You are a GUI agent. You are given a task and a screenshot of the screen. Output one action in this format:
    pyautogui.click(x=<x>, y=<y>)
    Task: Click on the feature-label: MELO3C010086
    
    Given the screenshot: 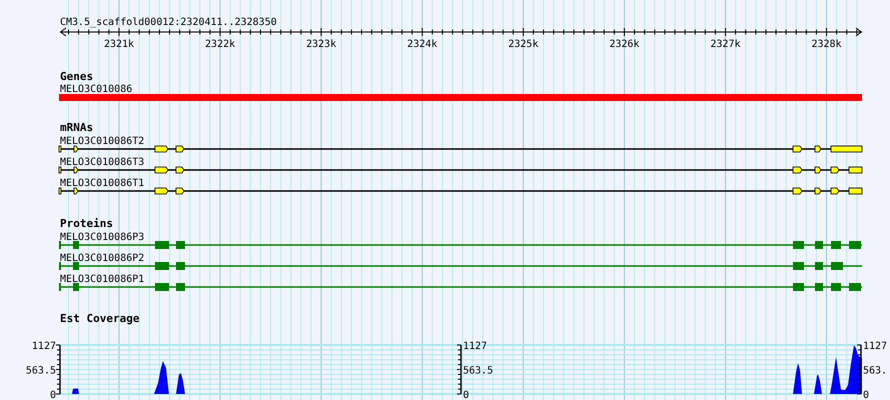 What is the action you would take?
    pyautogui.click(x=96, y=89)
    